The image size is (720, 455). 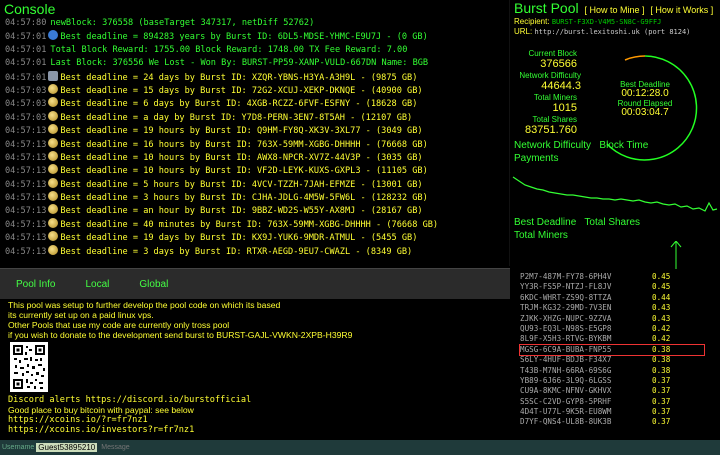 I want to click on message-input, so click(x=201, y=447).